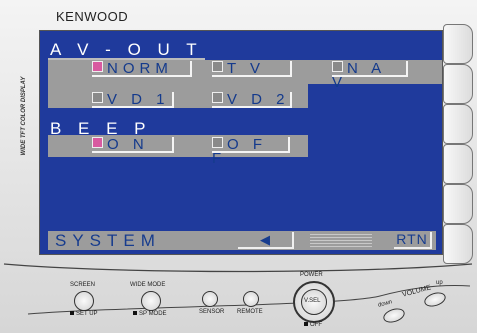 Image resolution: width=477 pixels, height=333 pixels. I want to click on option-nav: N A V, so click(370, 75).